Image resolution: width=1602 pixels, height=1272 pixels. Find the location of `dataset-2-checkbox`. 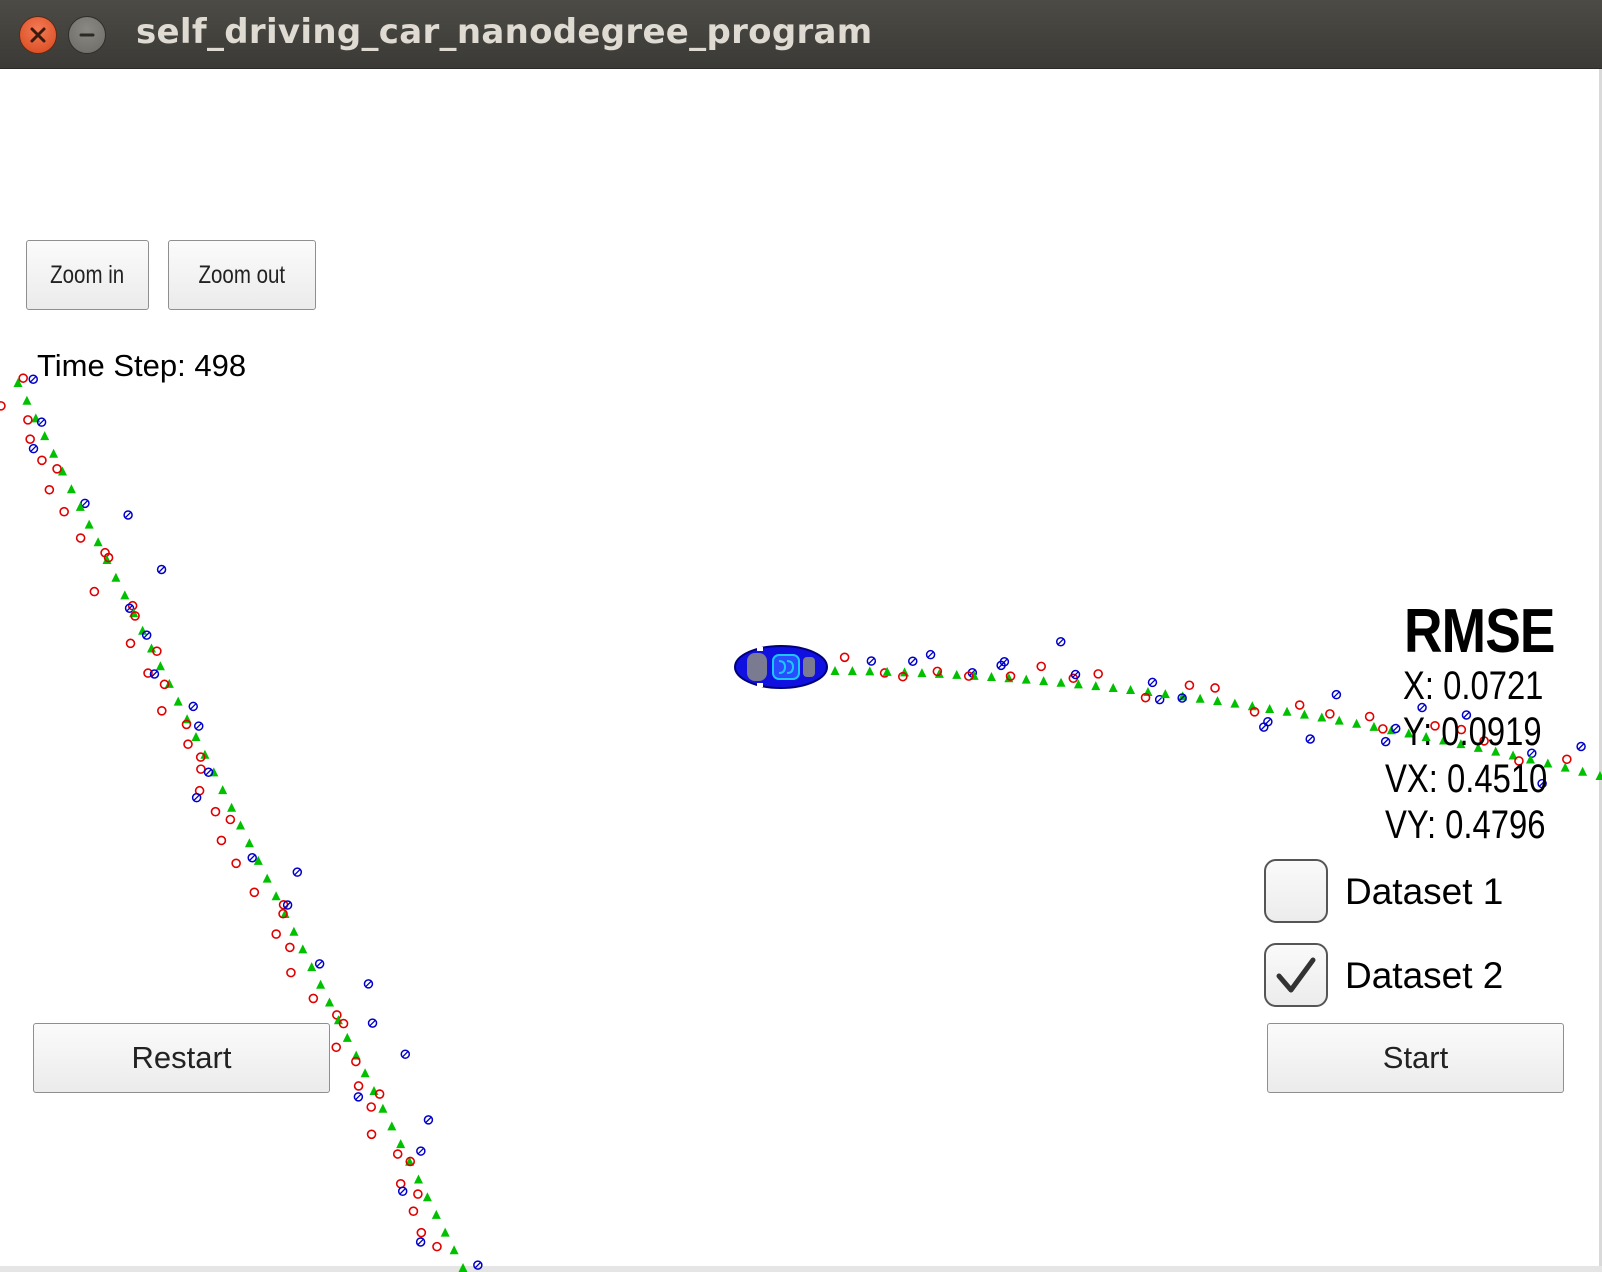

dataset-2-checkbox is located at coordinates (1296, 975).